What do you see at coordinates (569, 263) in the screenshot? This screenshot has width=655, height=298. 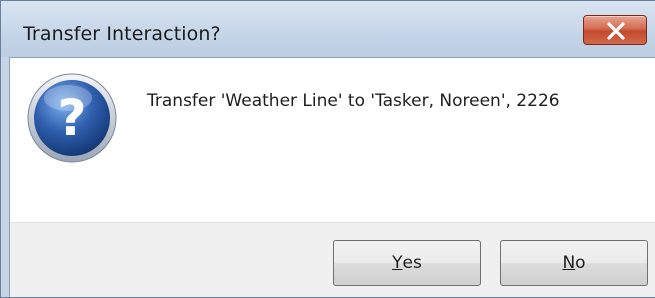 I see `no-button-mnemonic: N` at bounding box center [569, 263].